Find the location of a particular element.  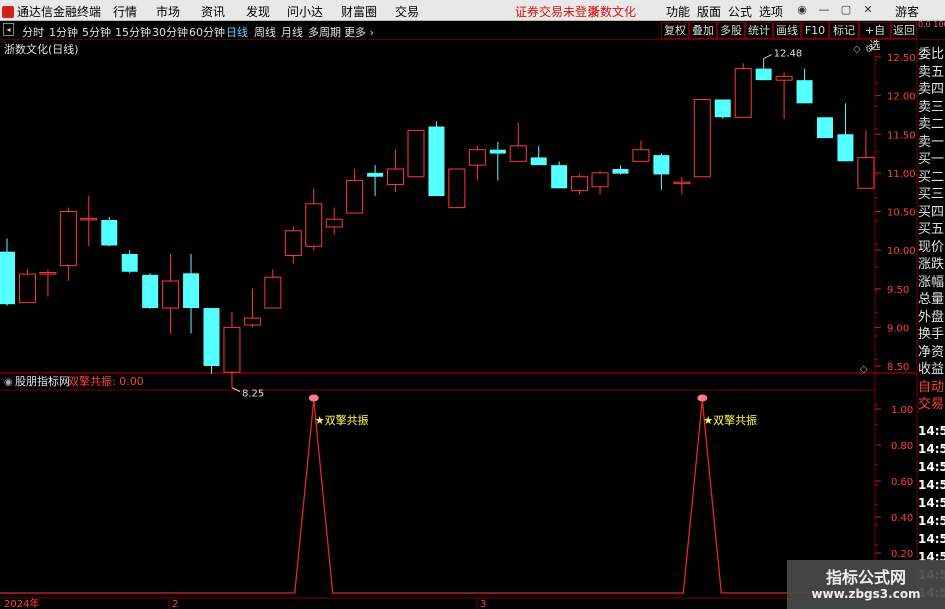

side-item: 总量 is located at coordinates (931, 300).